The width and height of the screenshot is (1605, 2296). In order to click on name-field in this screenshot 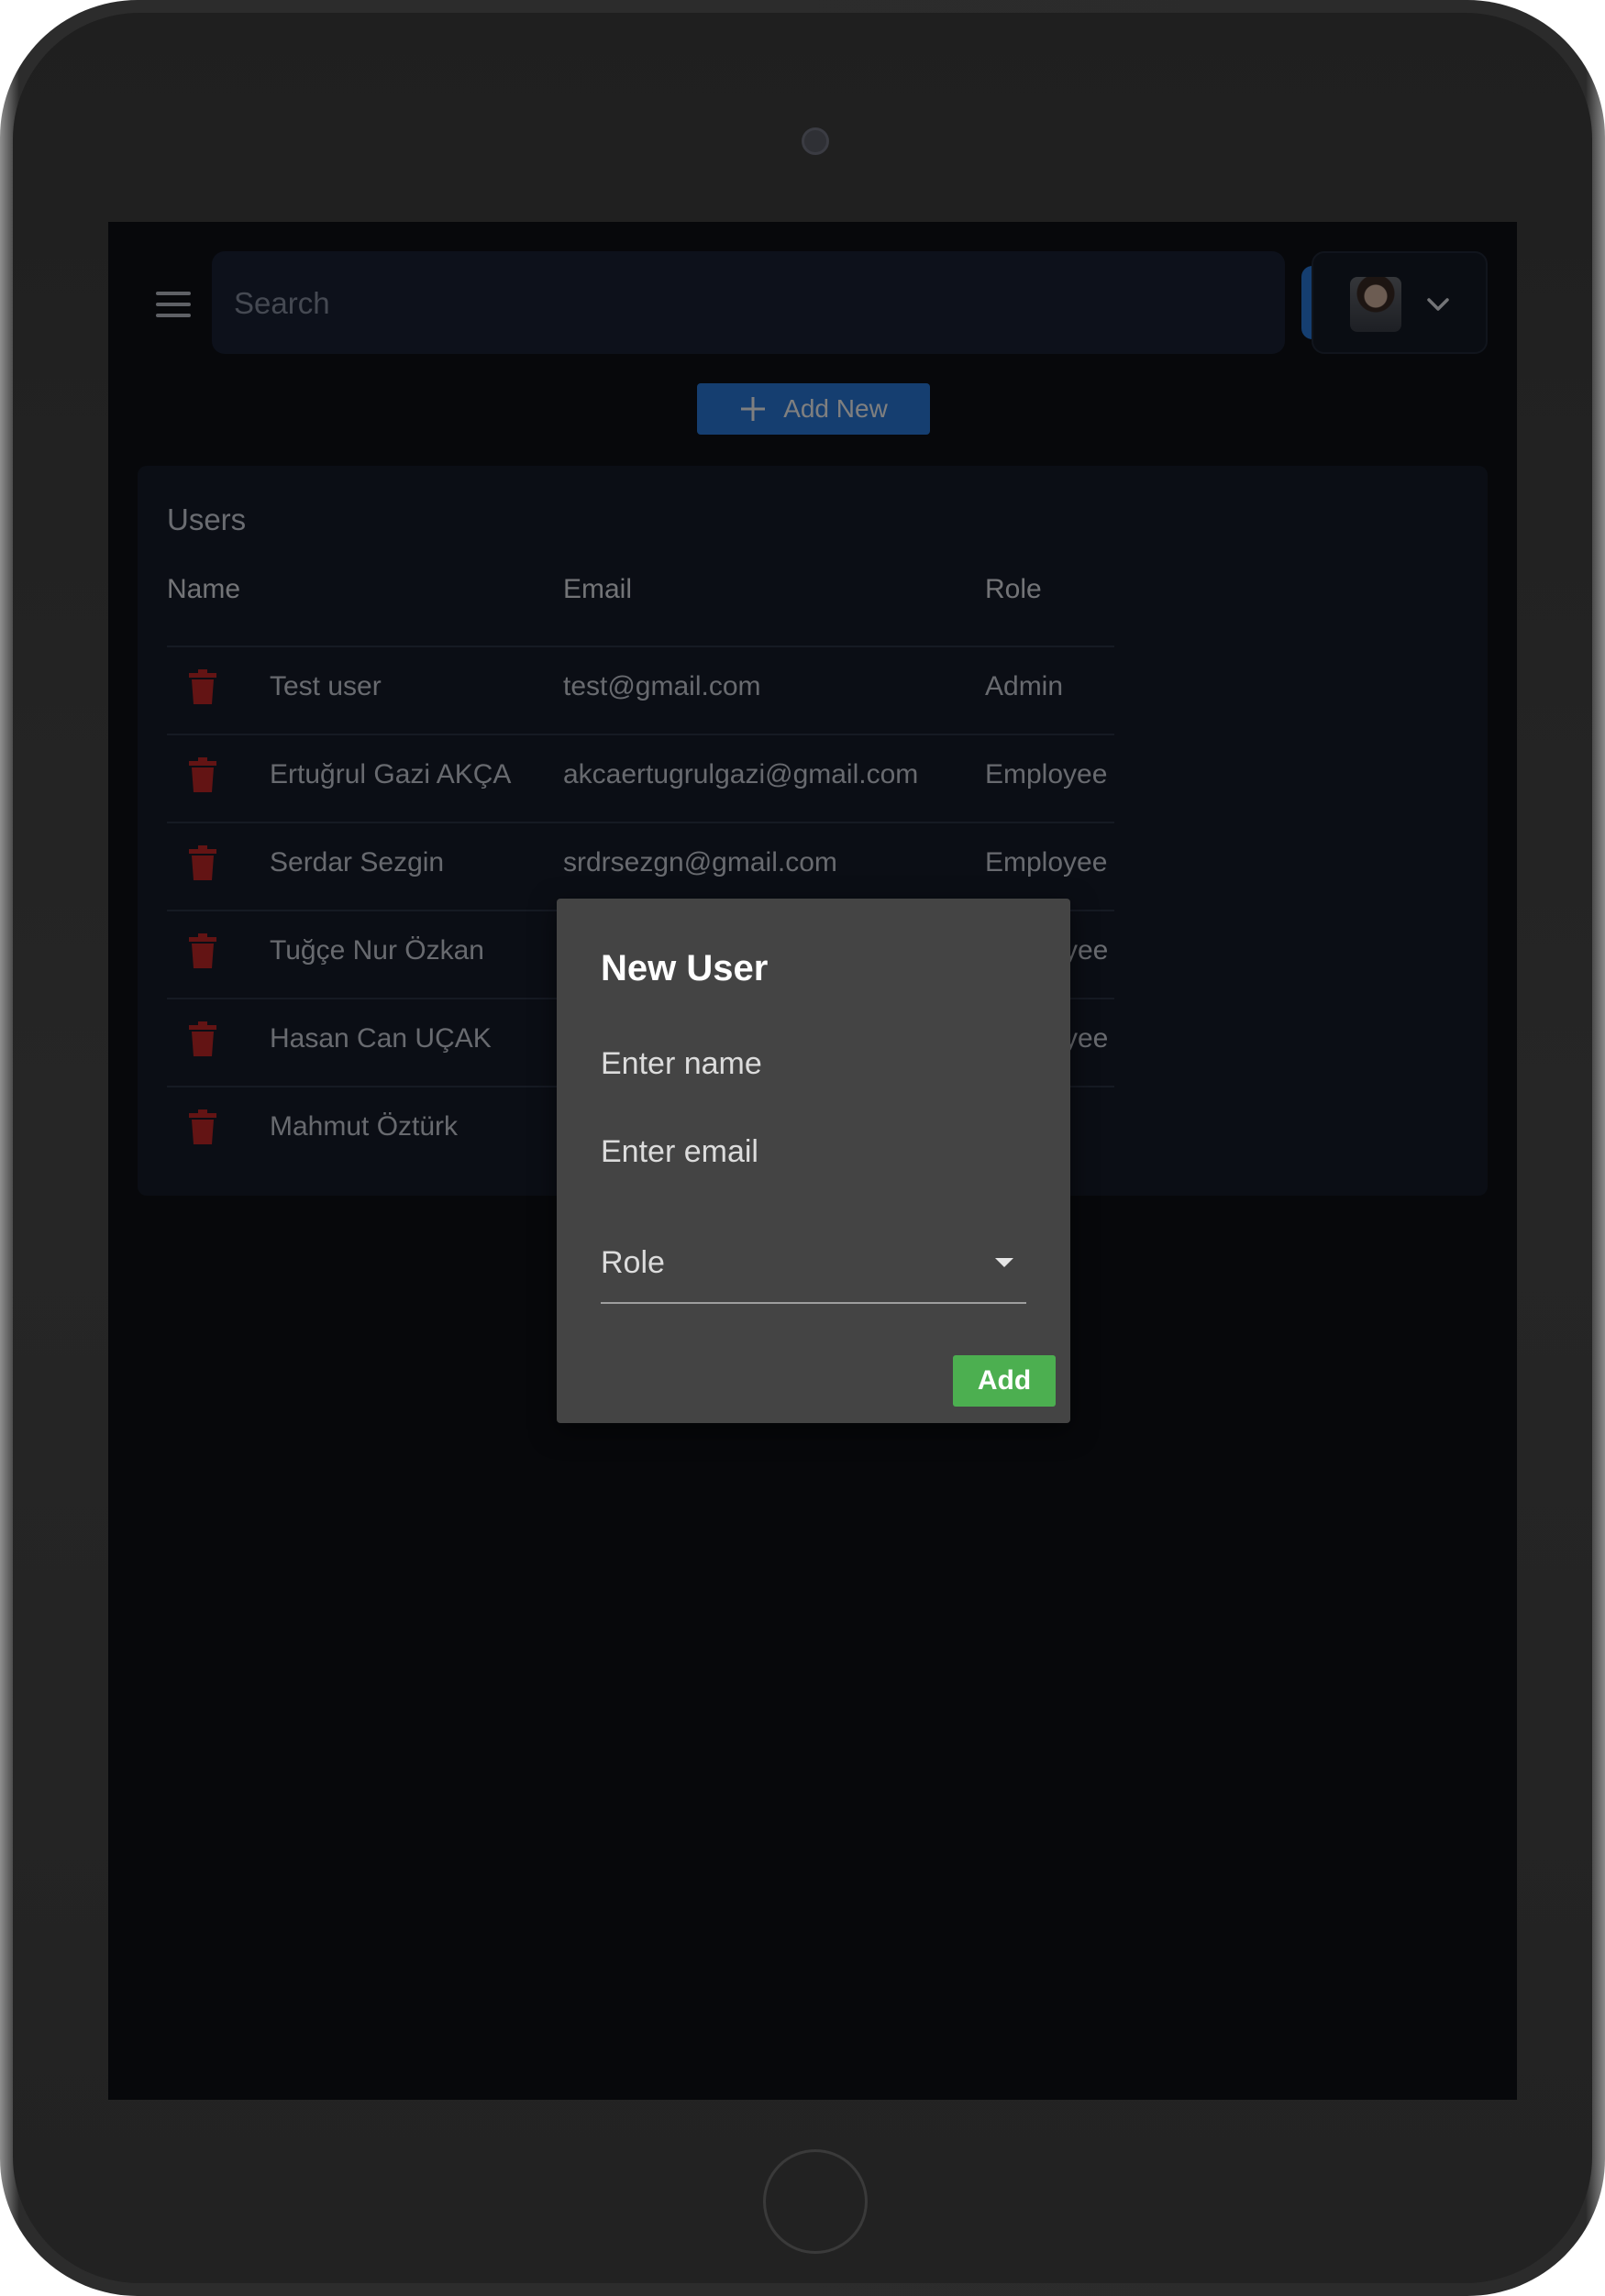, I will do `click(813, 1063)`.